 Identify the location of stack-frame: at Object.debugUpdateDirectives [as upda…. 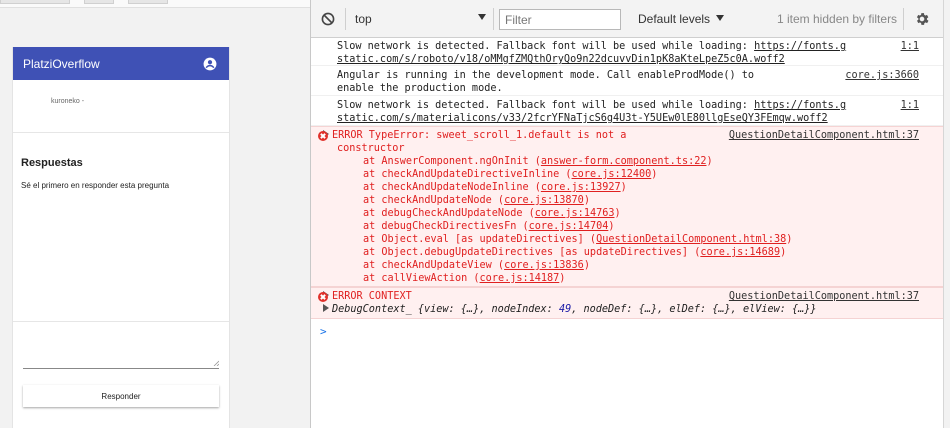
(627, 252).